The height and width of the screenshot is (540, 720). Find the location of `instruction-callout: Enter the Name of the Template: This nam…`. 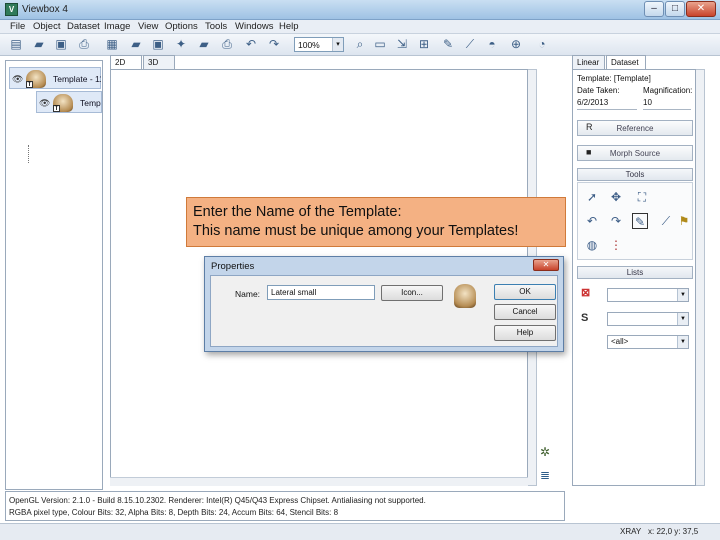

instruction-callout: Enter the Name of the Template: This nam… is located at coordinates (376, 222).